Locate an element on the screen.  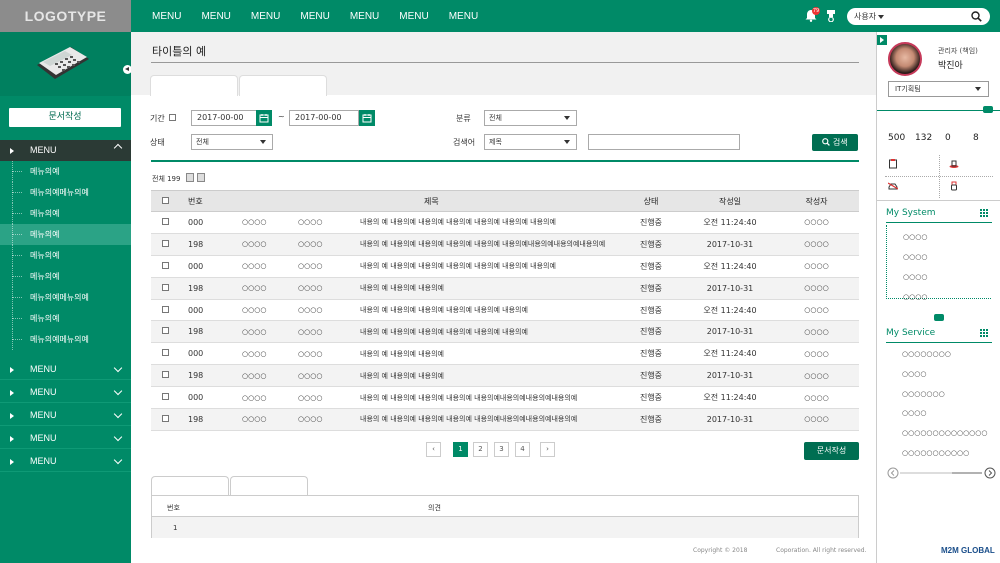
date-from-input: 2017-00-00 is located at coordinates (224, 118).